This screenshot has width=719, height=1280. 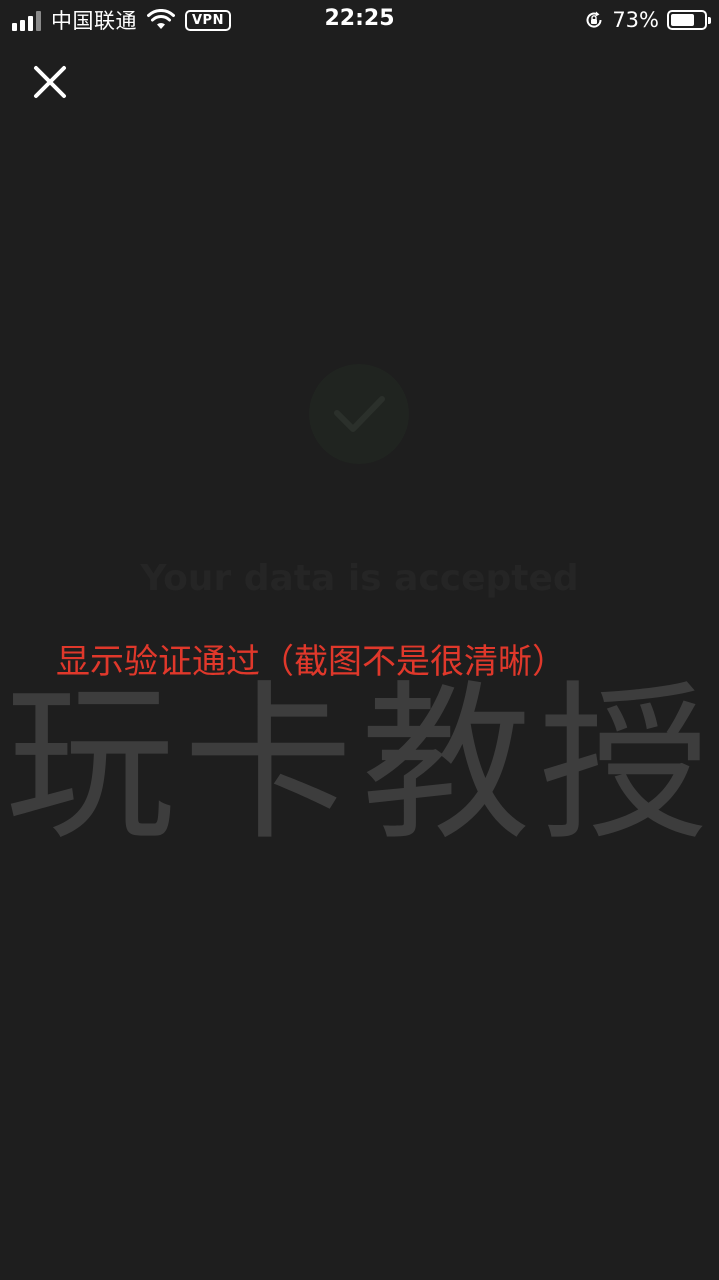 What do you see at coordinates (683, 20) in the screenshot?
I see `battery-level` at bounding box center [683, 20].